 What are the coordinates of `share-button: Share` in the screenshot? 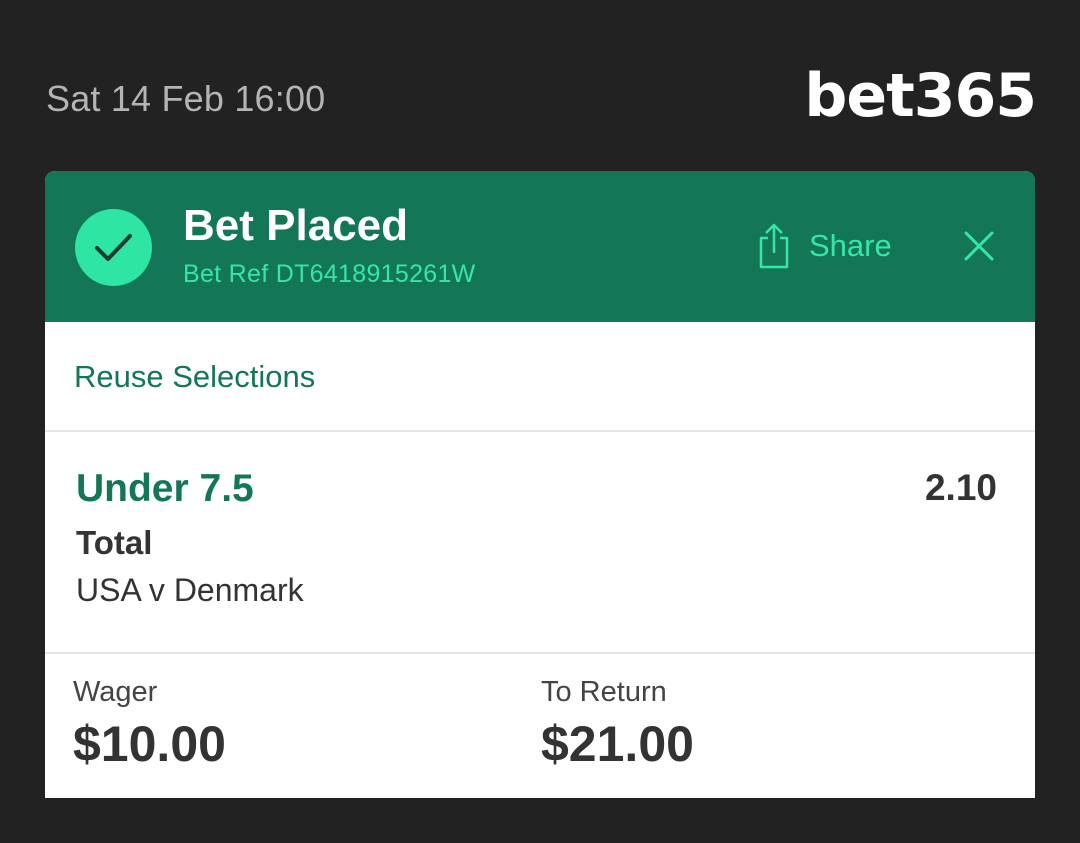 It's located at (824, 246).